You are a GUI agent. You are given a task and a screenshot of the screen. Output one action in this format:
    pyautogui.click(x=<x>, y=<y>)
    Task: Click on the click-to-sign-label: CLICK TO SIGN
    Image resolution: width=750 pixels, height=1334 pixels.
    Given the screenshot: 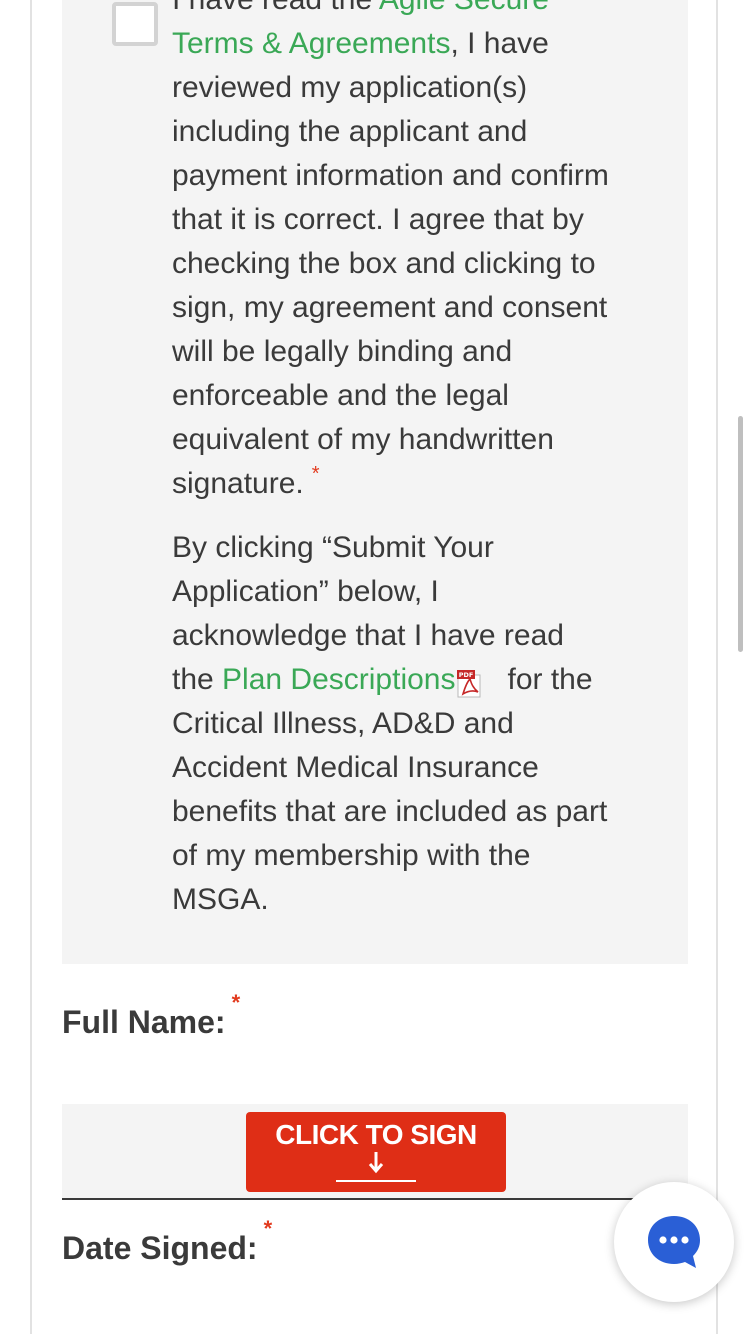 What is the action you would take?
    pyautogui.click(x=376, y=1134)
    